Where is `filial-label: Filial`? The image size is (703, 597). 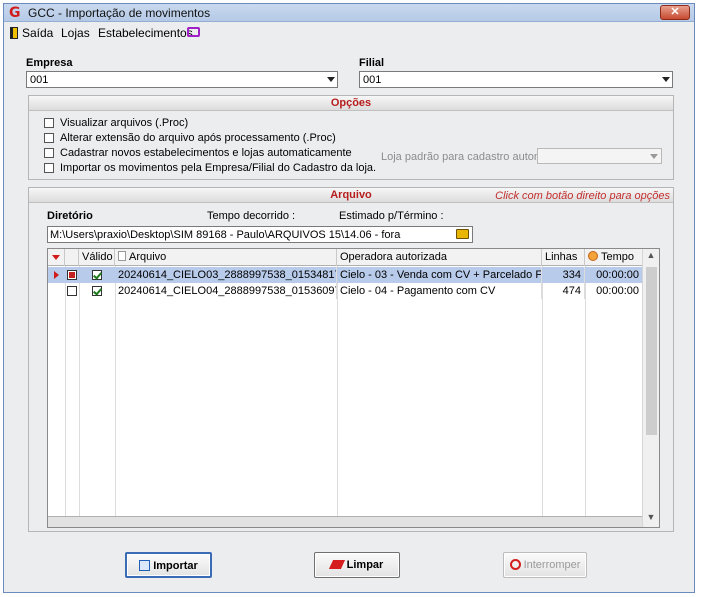 filial-label: Filial is located at coordinates (372, 63).